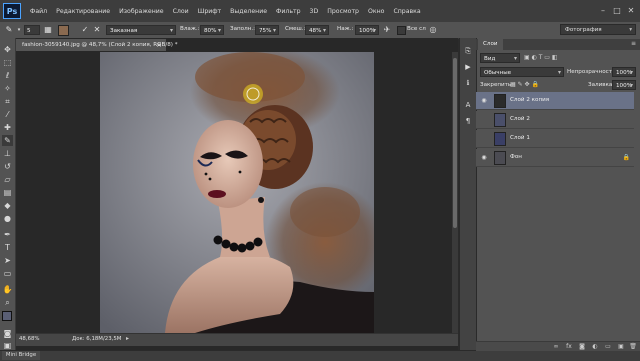  I want to click on foreground-color-swatch, so click(7, 316).